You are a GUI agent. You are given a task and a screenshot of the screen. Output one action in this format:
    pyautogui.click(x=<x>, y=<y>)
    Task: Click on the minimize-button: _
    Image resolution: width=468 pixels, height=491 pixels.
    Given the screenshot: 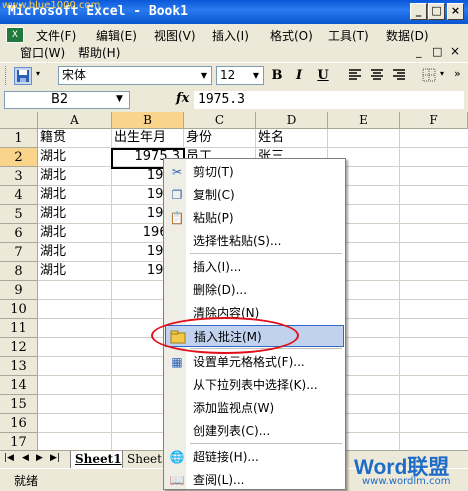 What is the action you would take?
    pyautogui.click(x=418, y=11)
    